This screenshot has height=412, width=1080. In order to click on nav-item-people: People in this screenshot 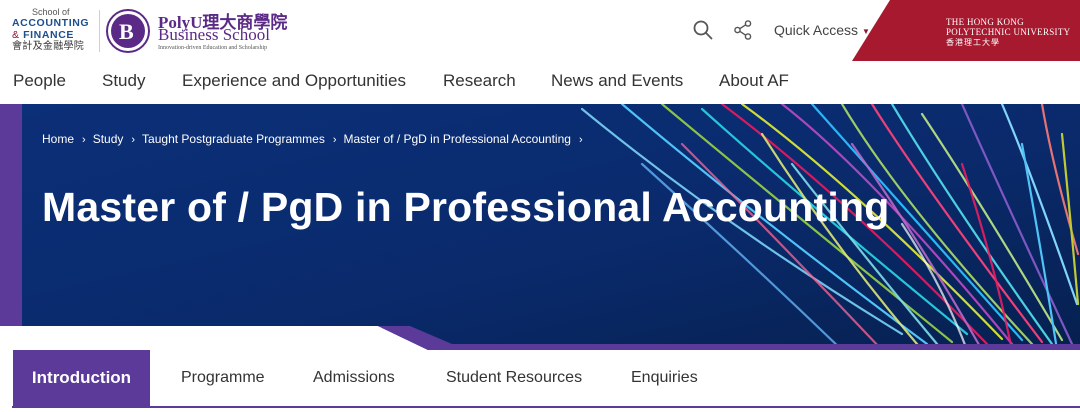, I will do `click(39, 81)`.